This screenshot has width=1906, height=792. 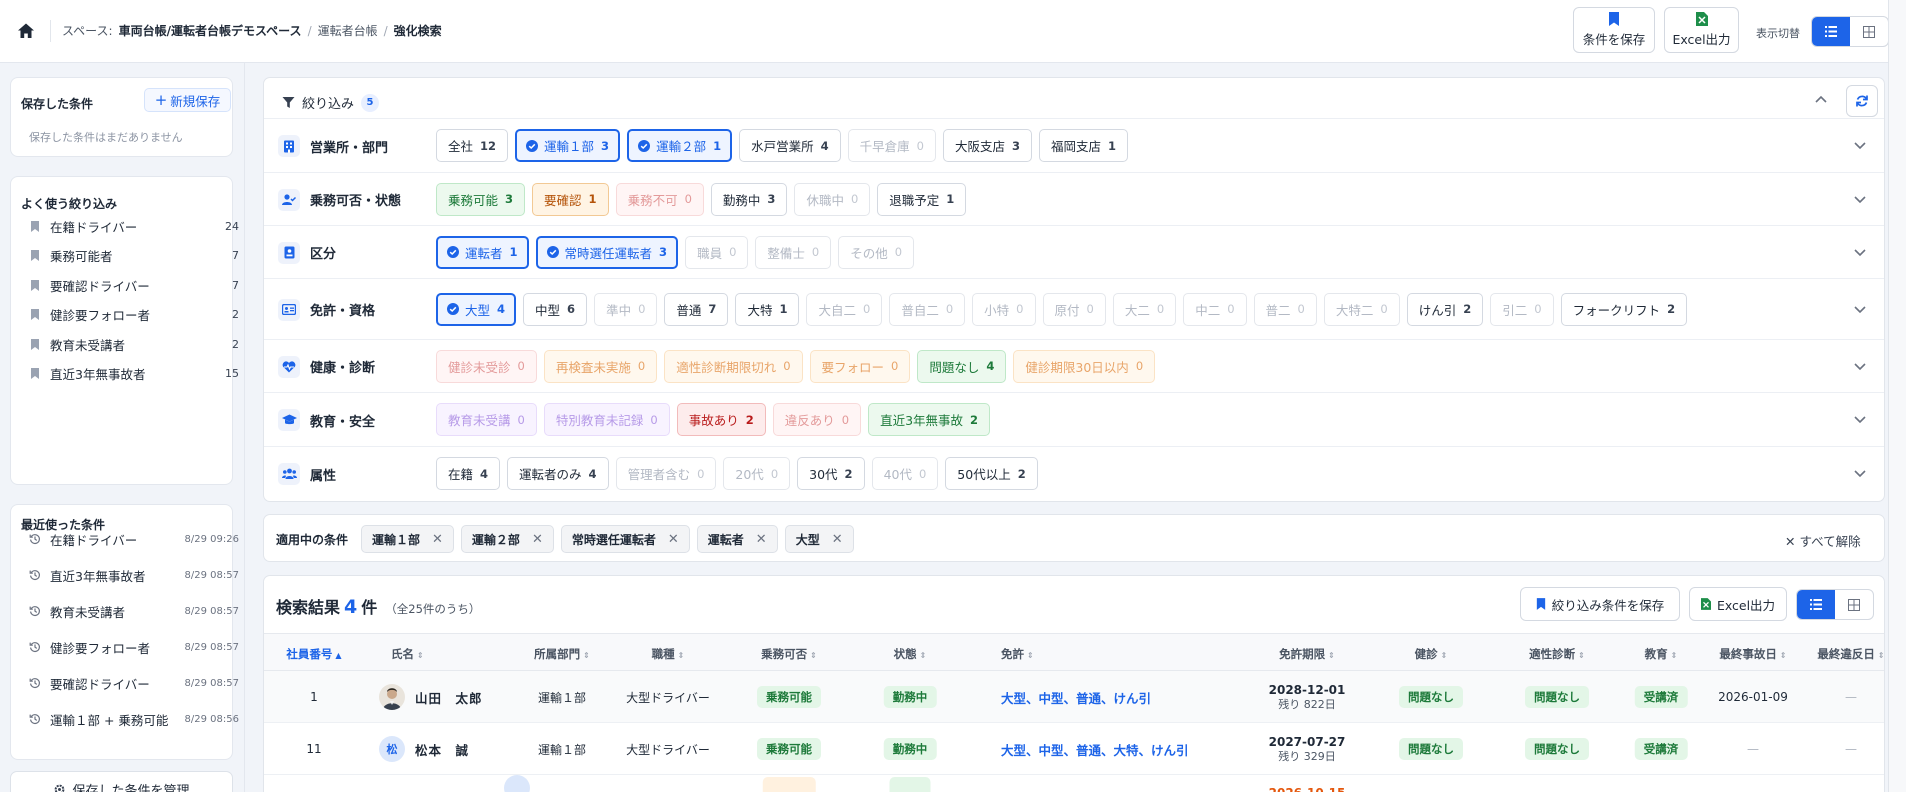 What do you see at coordinates (133, 719) in the screenshot?
I see `recent-condition-item: 運輸１部 + 乗務可能 8/29 08:56` at bounding box center [133, 719].